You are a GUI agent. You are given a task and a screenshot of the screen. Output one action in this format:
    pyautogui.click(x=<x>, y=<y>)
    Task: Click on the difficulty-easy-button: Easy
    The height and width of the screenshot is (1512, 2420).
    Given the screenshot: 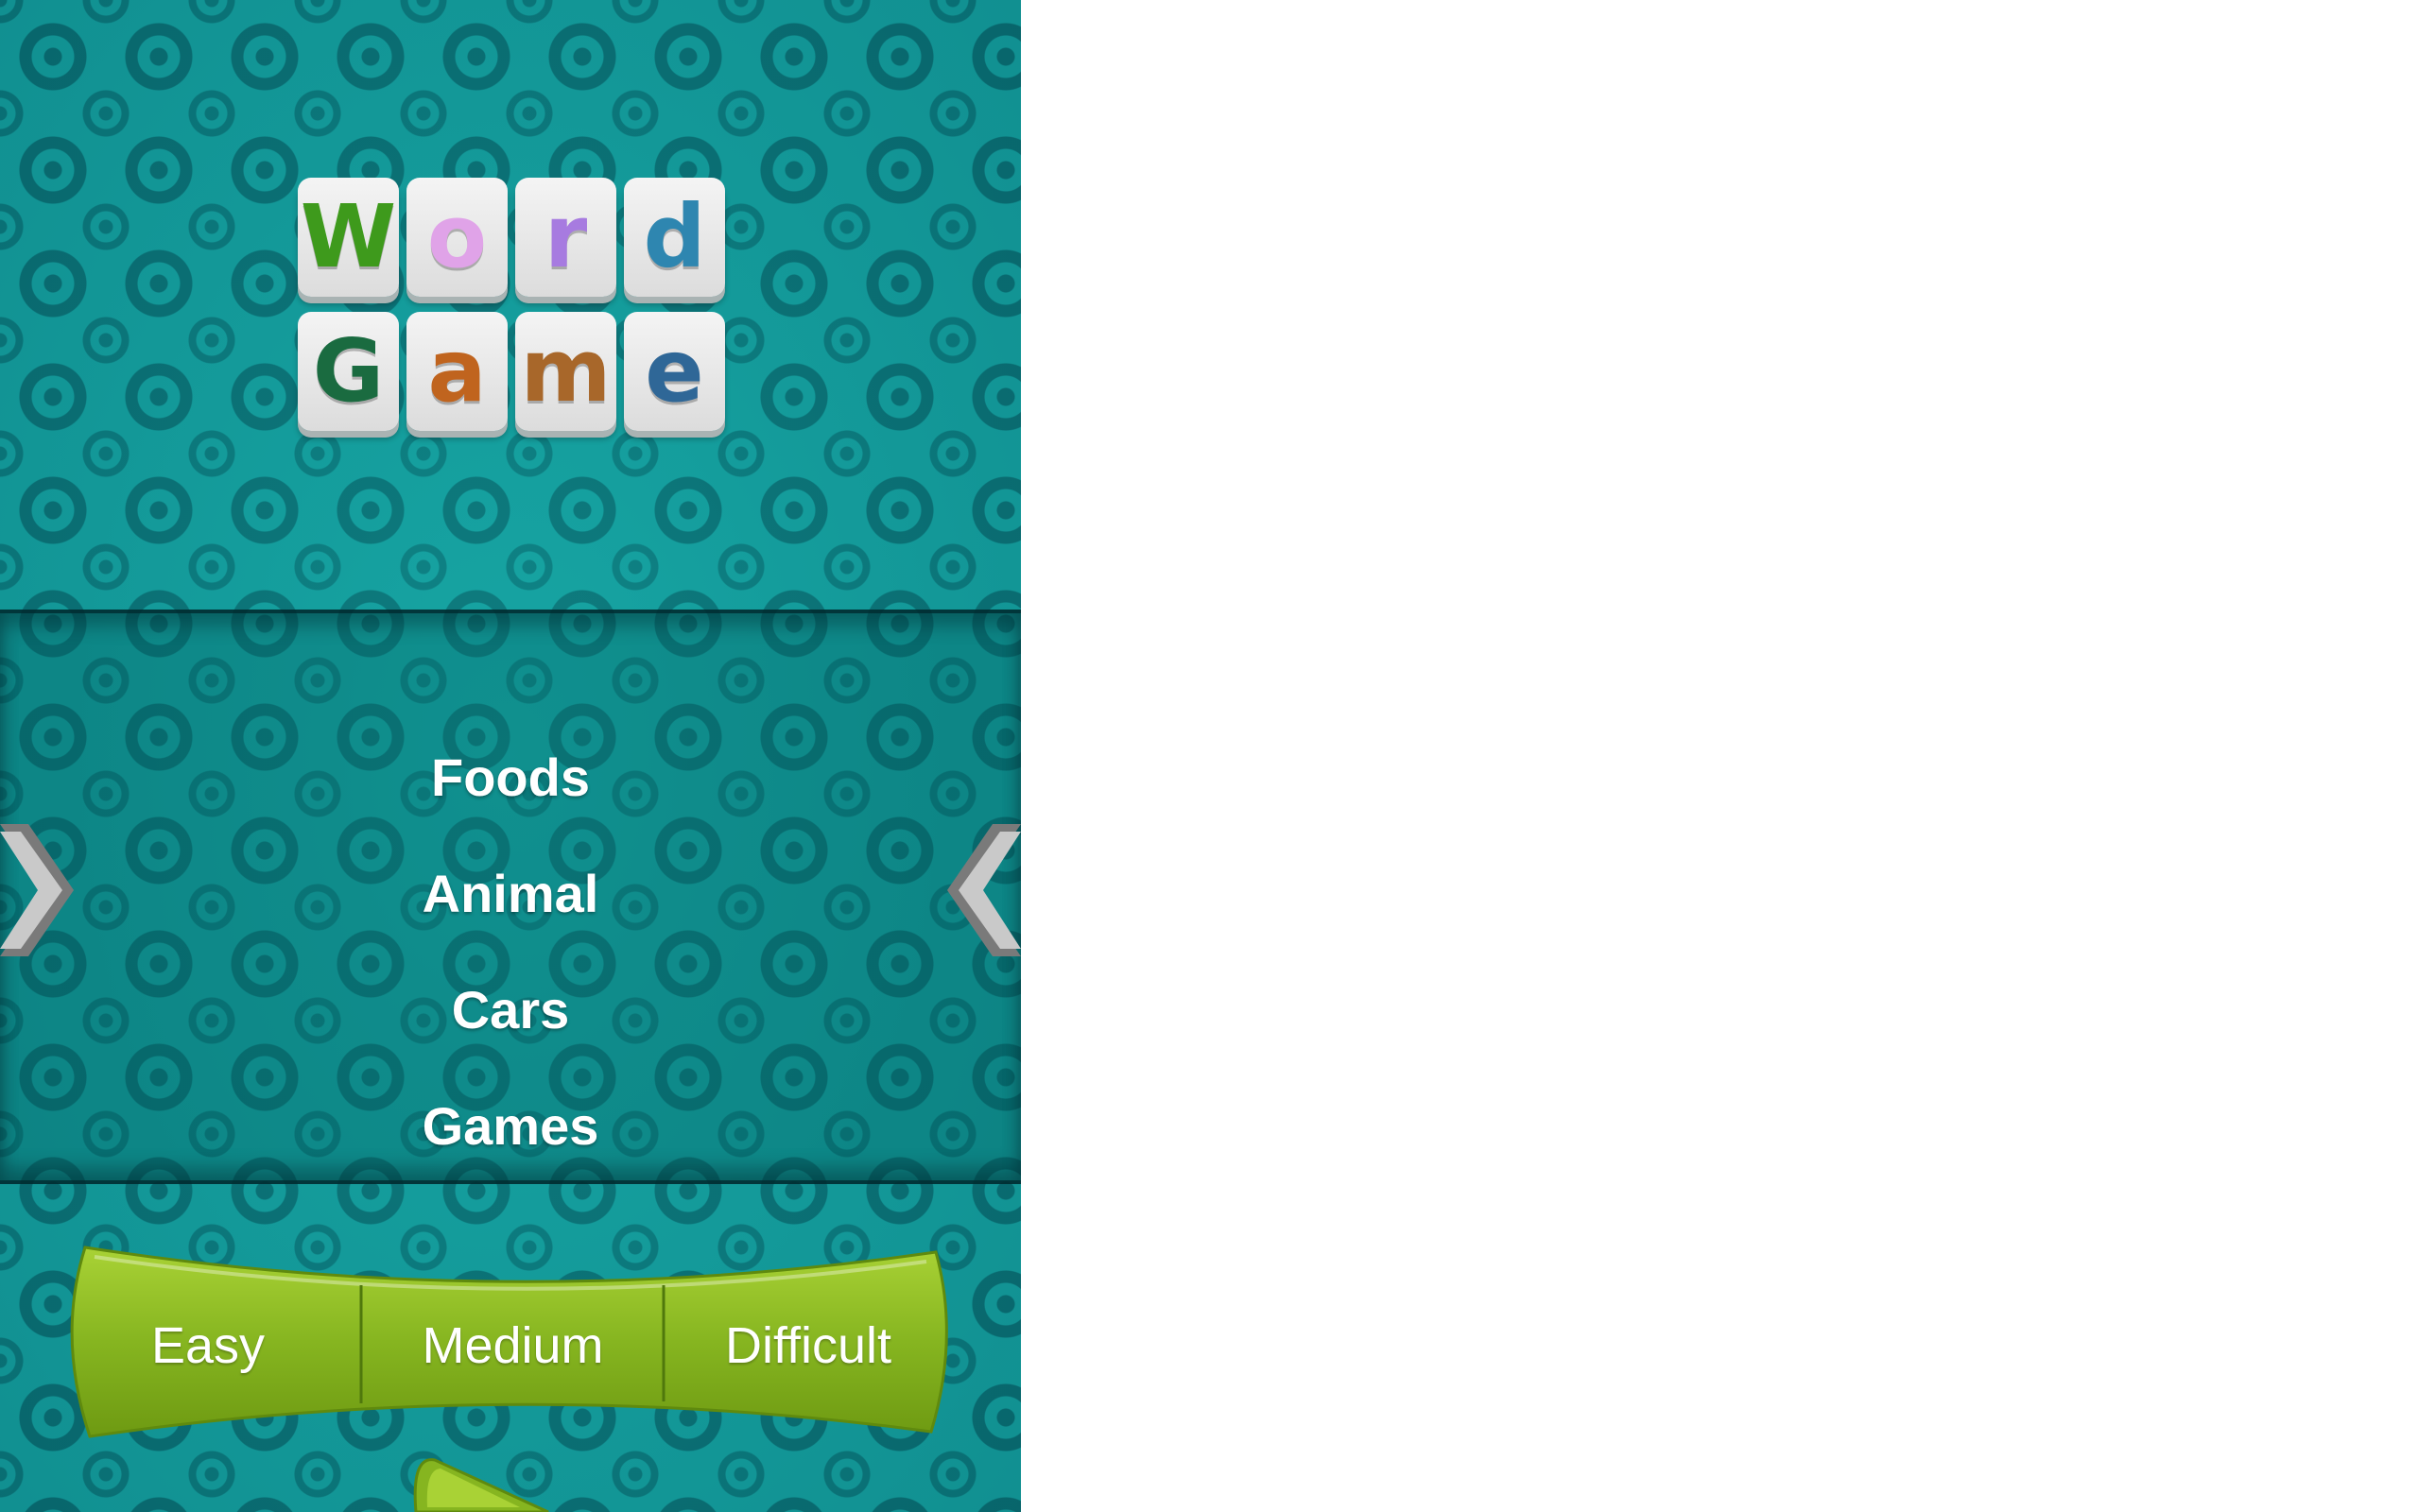 What is the action you would take?
    pyautogui.click(x=208, y=1345)
    